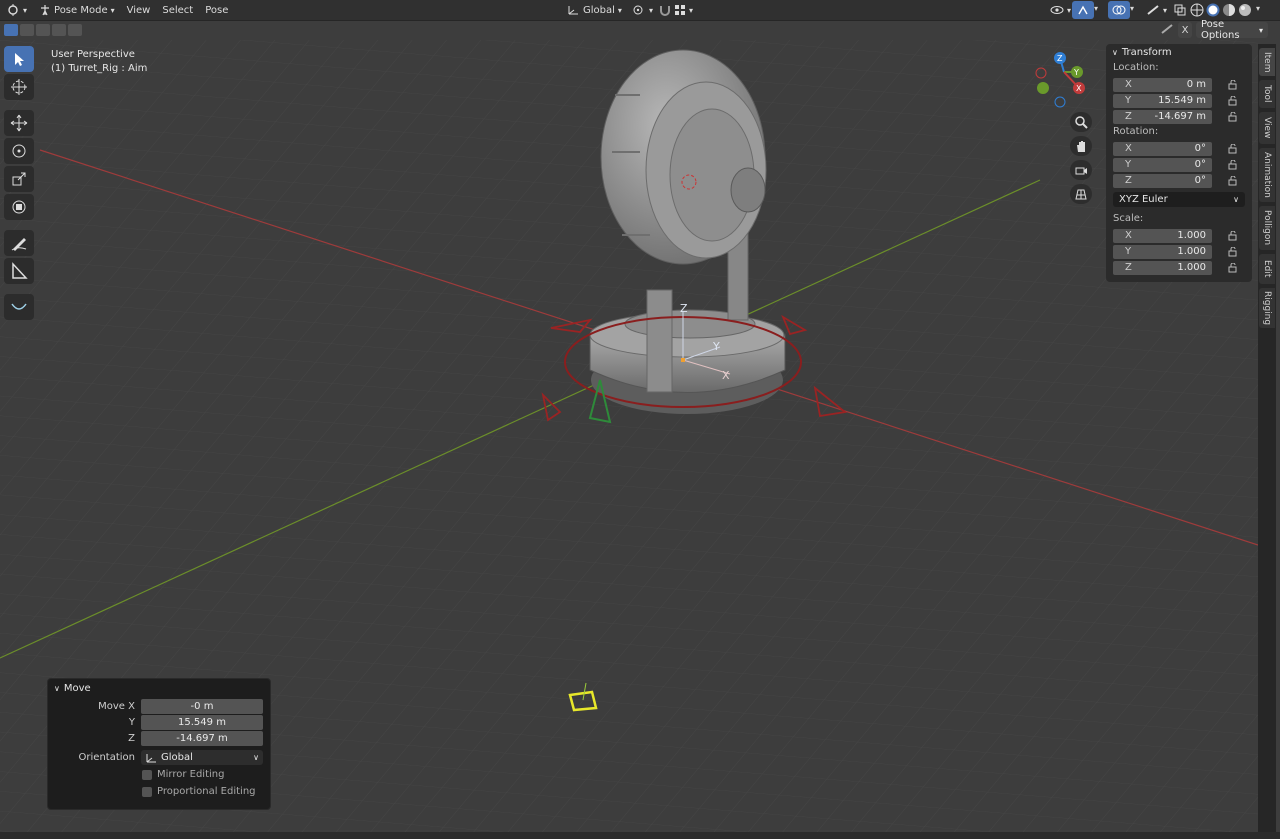 This screenshot has width=1280, height=839. Describe the element at coordinates (1162, 84) in the screenshot. I see `location-x-field: X 0 m` at that location.